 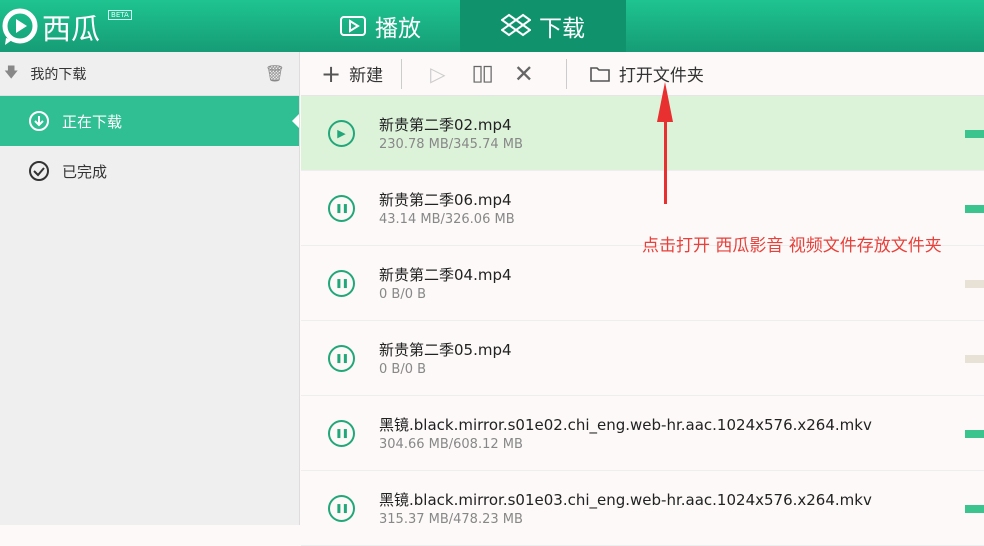 What do you see at coordinates (331, 73) in the screenshot?
I see `plus-icon: +` at bounding box center [331, 73].